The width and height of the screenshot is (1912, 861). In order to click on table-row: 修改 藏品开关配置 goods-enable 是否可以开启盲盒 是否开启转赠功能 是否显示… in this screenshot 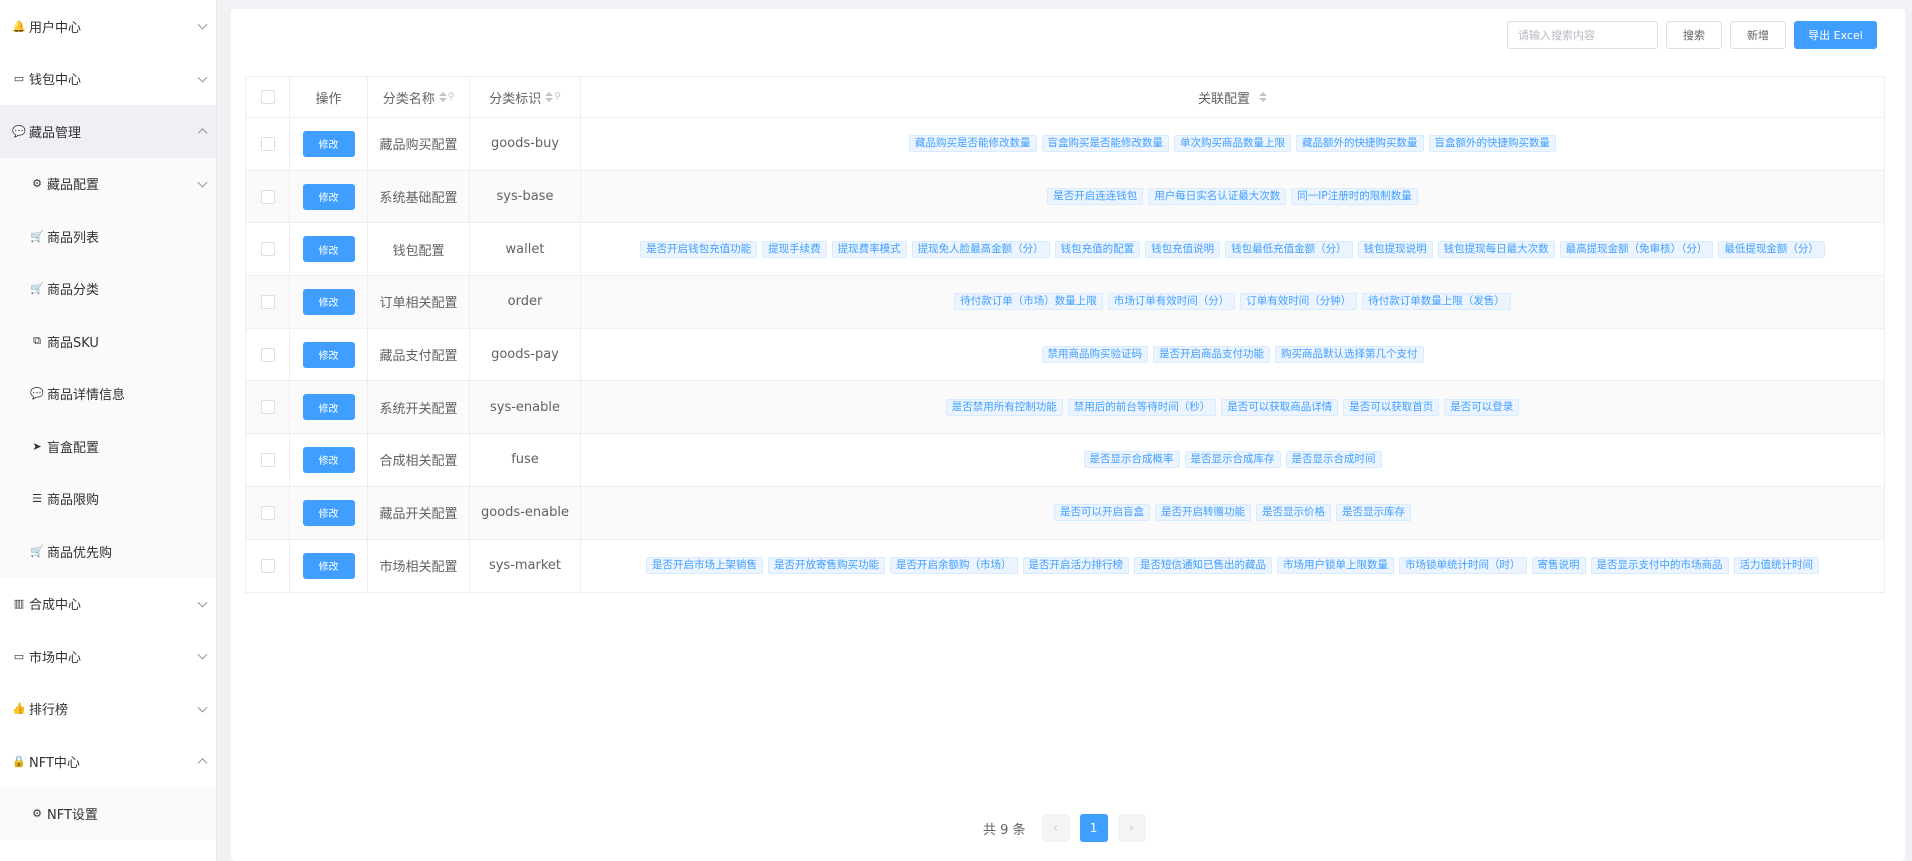, I will do `click(1065, 513)`.